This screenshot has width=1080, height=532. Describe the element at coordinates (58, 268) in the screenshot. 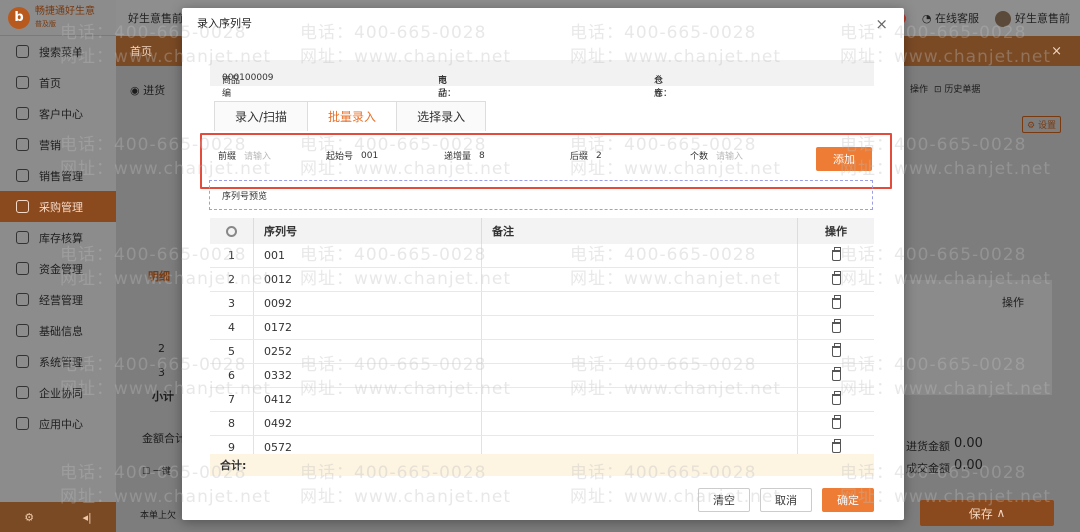

I see `sidebar-item-7: 资金管理` at that location.